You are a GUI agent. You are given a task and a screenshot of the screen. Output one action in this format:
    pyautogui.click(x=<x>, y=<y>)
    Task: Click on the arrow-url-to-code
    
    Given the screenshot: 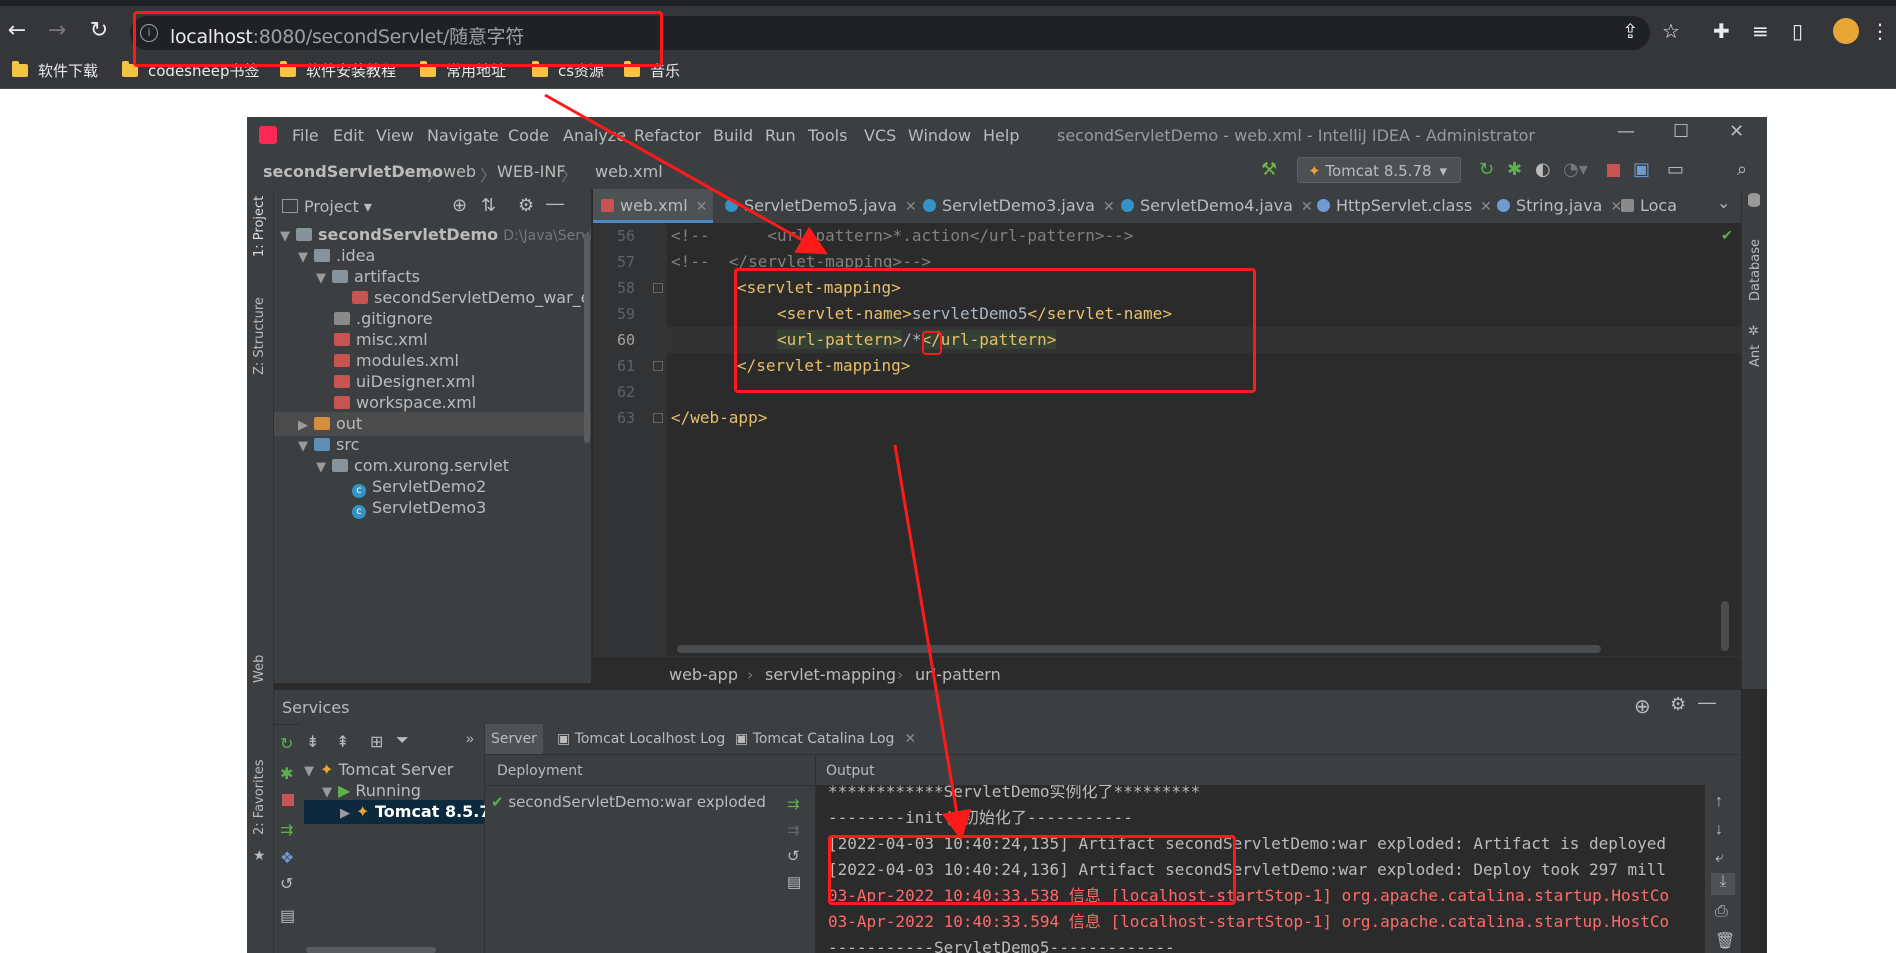 What is the action you would take?
    pyautogui.click(x=686, y=174)
    